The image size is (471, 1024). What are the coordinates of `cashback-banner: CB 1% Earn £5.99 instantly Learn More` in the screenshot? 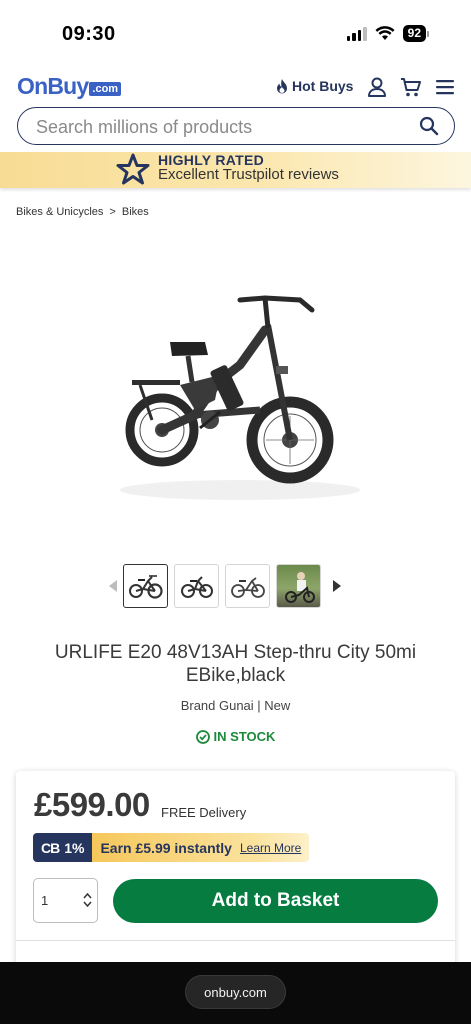 It's located at (171, 847).